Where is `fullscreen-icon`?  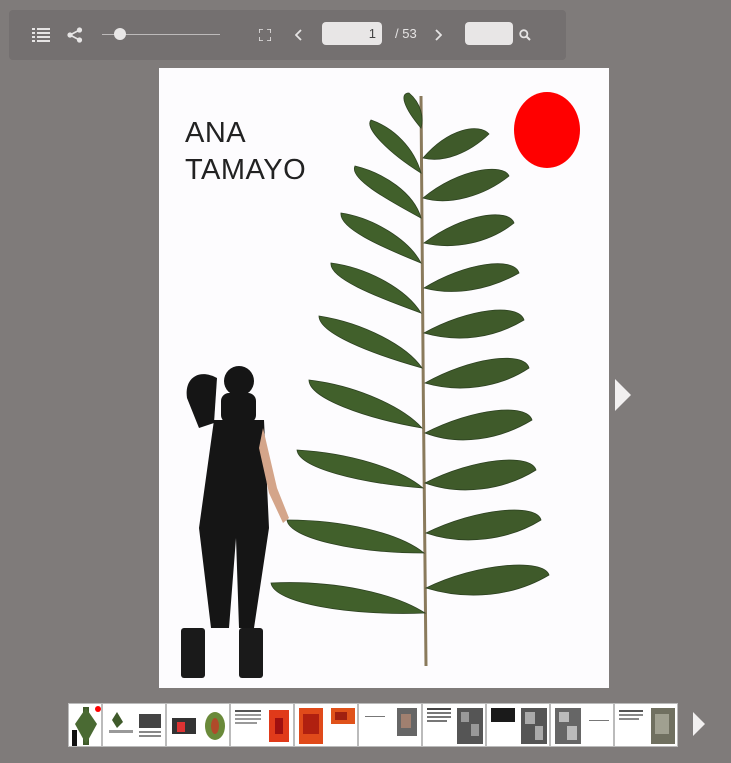
fullscreen-icon is located at coordinates (265, 35).